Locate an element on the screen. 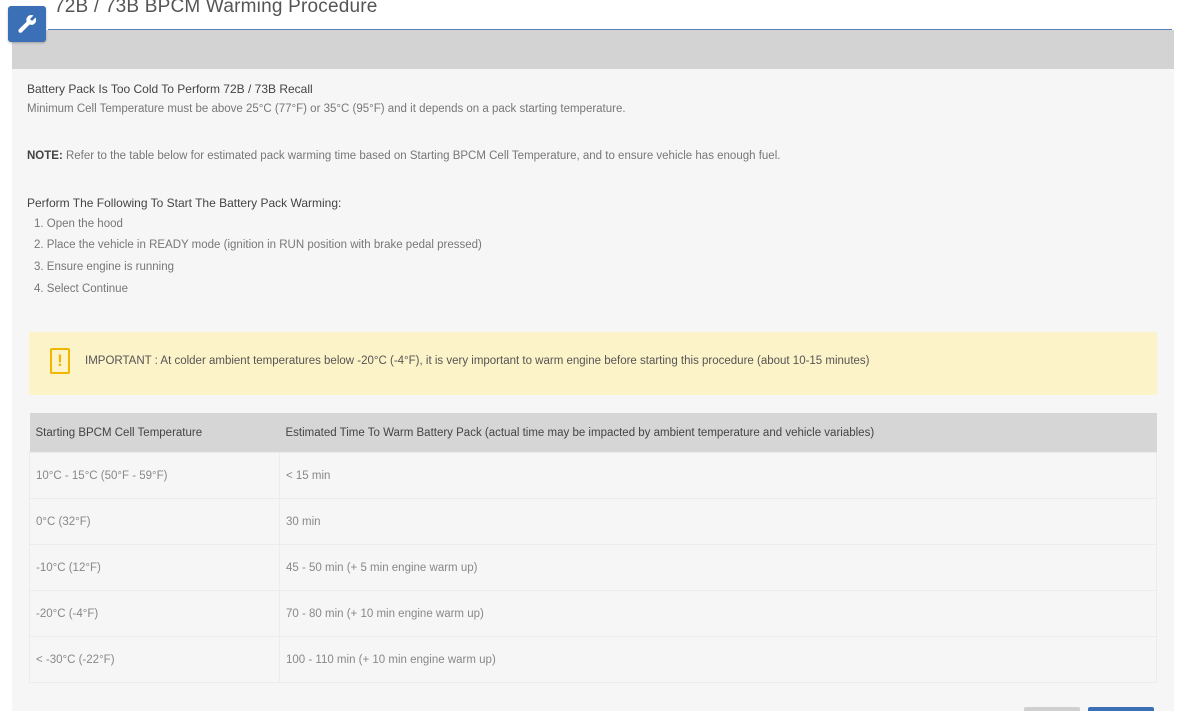 Image resolution: width=1184 pixels, height=711 pixels. temperature-cell: -20°C (-4°F) is located at coordinates (154, 613).